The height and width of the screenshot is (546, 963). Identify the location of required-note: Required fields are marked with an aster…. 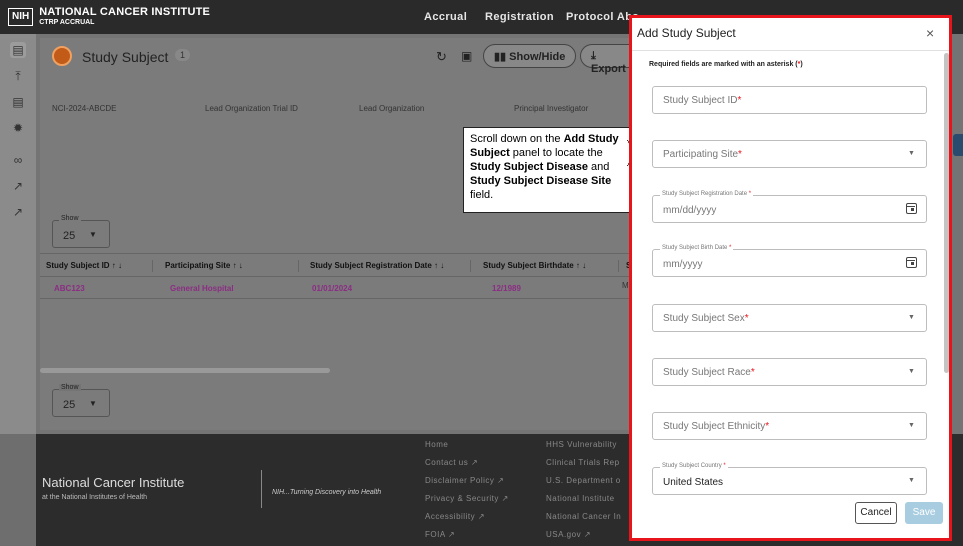
(726, 64).